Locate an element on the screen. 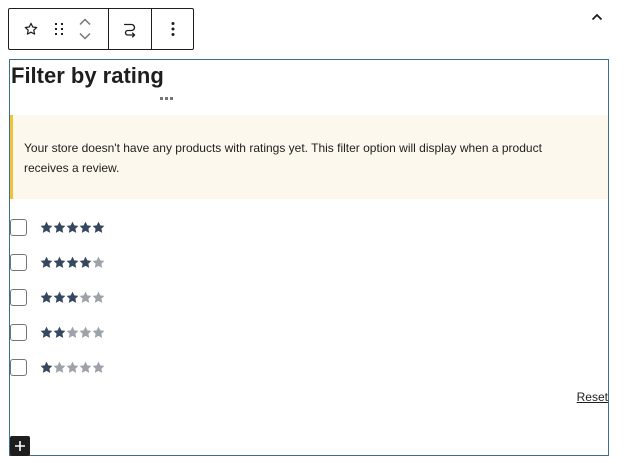  block-title: Filter by rating is located at coordinates (87, 76).